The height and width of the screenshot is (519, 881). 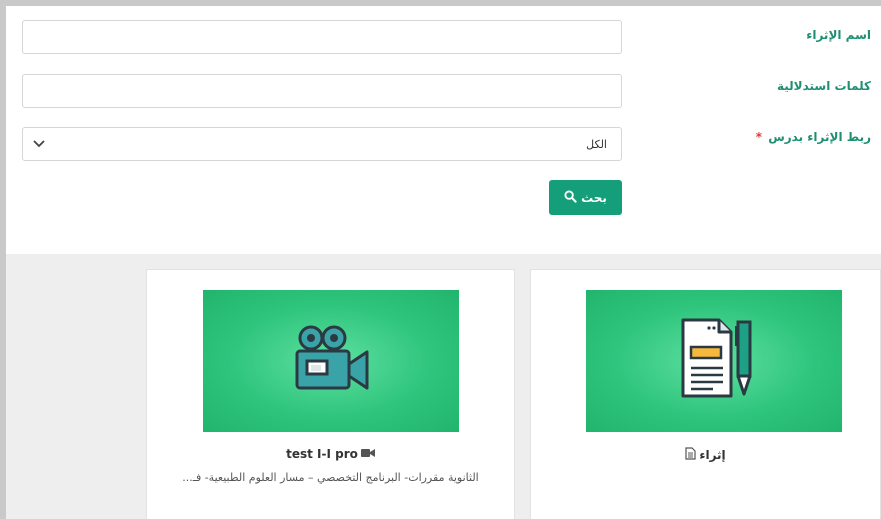 What do you see at coordinates (322, 144) in the screenshot?
I see `lesson-link-select: الكل` at bounding box center [322, 144].